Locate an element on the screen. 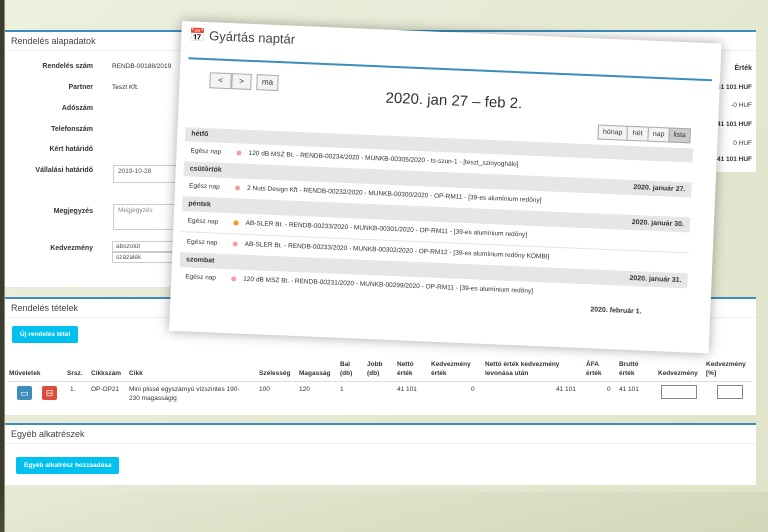  last-day-date: 2020. február 1. is located at coordinates (616, 311).